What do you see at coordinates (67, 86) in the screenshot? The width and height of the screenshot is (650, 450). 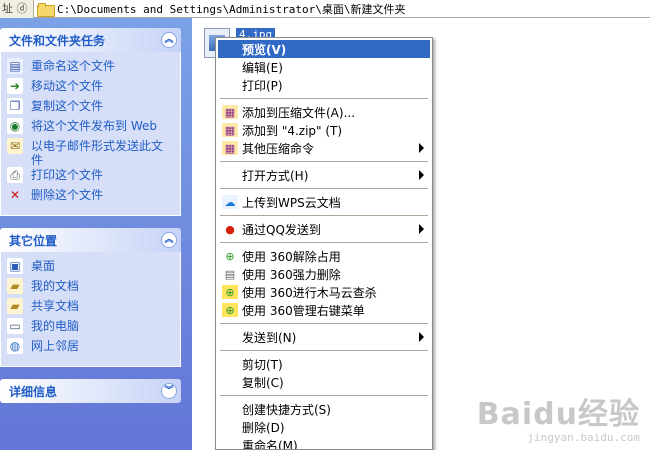 I see `file-task-item-label: 移动这个文件` at bounding box center [67, 86].